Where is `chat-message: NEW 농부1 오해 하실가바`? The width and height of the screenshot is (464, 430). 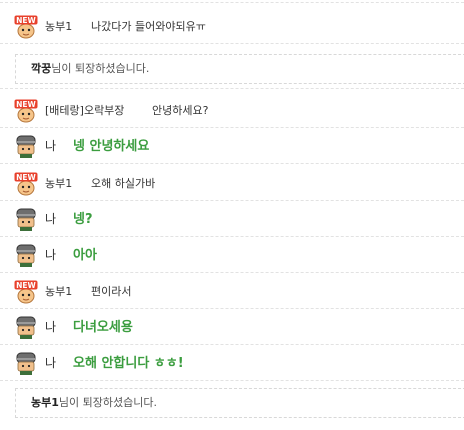 chat-message: NEW 농부1 오해 하실가바 is located at coordinates (232, 184).